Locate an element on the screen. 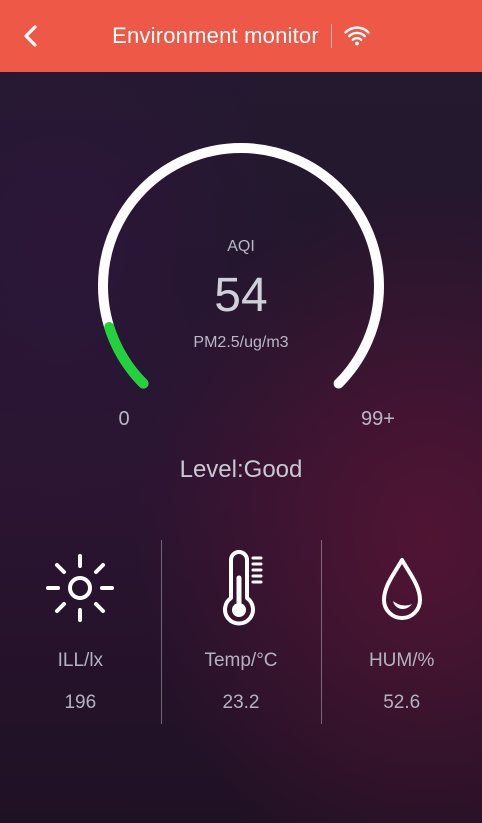 The height and width of the screenshot is (823, 482). title-divider is located at coordinates (331, 36).